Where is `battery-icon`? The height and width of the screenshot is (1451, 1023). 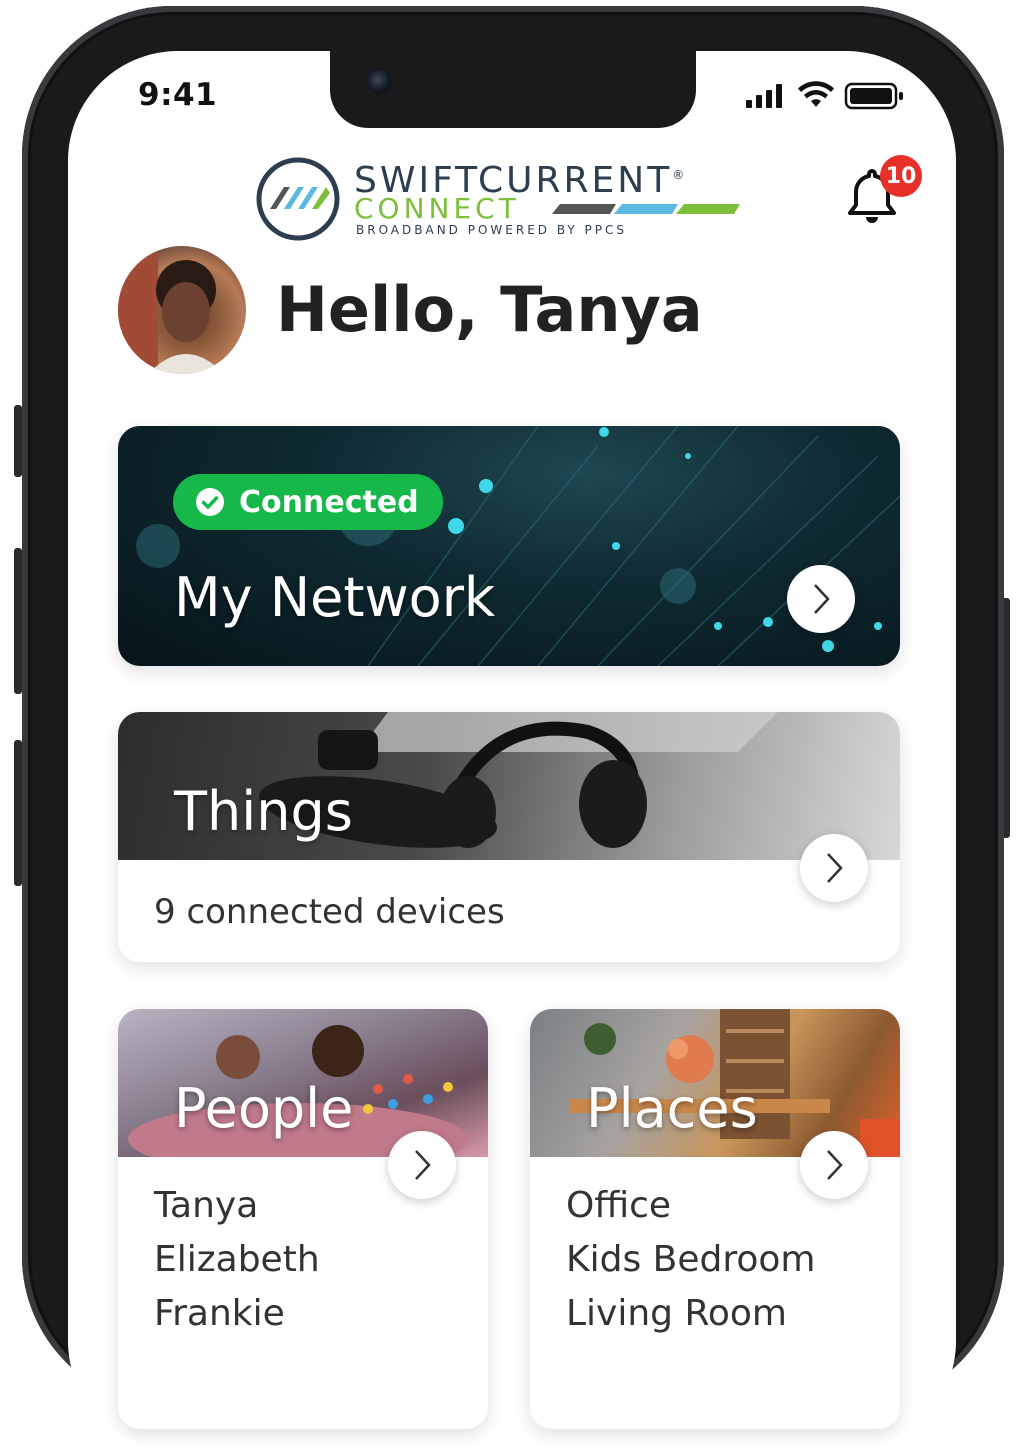 battery-icon is located at coordinates (873, 96).